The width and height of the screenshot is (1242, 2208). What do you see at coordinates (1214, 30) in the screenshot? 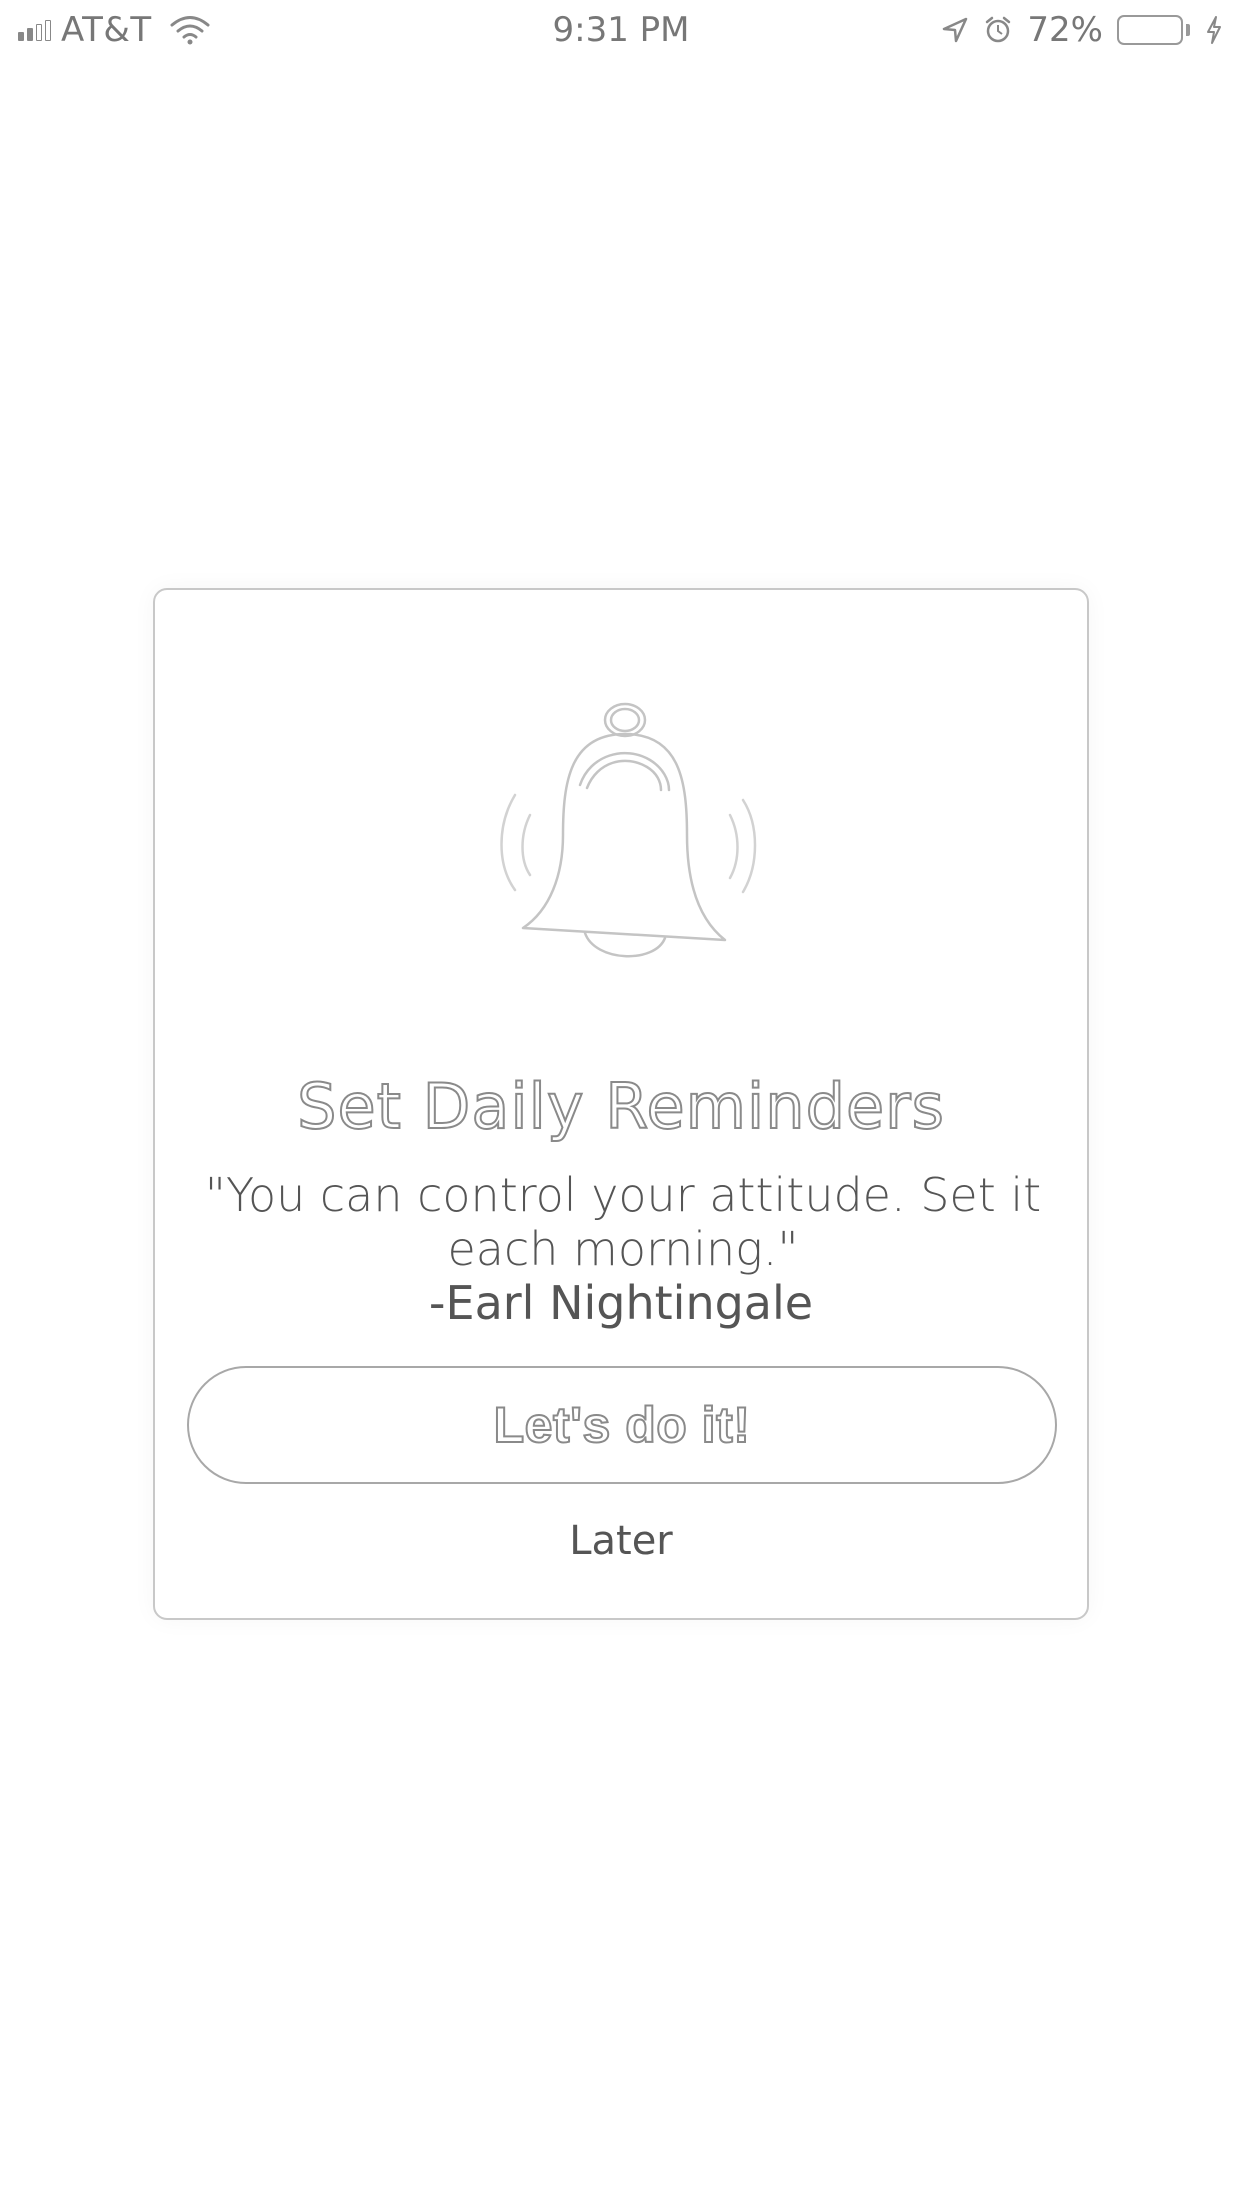
I see `charging-icon` at bounding box center [1214, 30].